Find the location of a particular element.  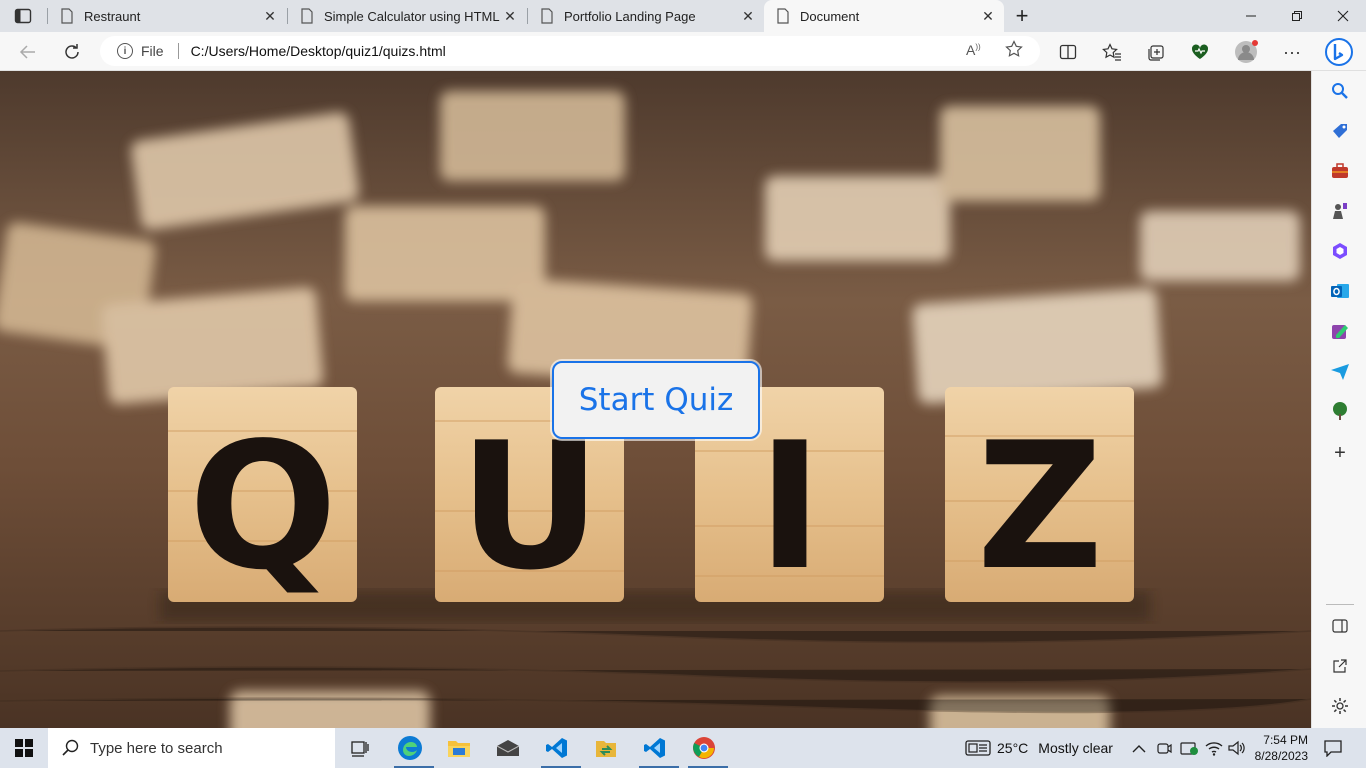

search-placeholder: Type here to search is located at coordinates (156, 748).